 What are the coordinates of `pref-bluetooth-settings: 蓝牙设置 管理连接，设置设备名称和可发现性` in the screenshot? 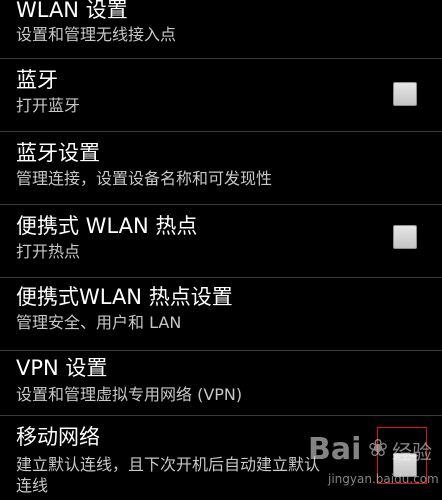 It's located at (221, 168).